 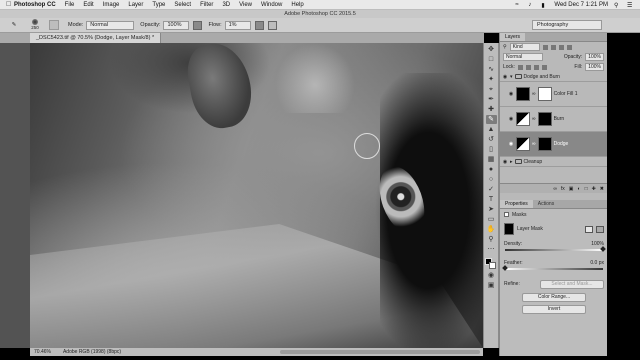 I want to click on lasso-tool-icon: ∿, so click(x=491, y=69).